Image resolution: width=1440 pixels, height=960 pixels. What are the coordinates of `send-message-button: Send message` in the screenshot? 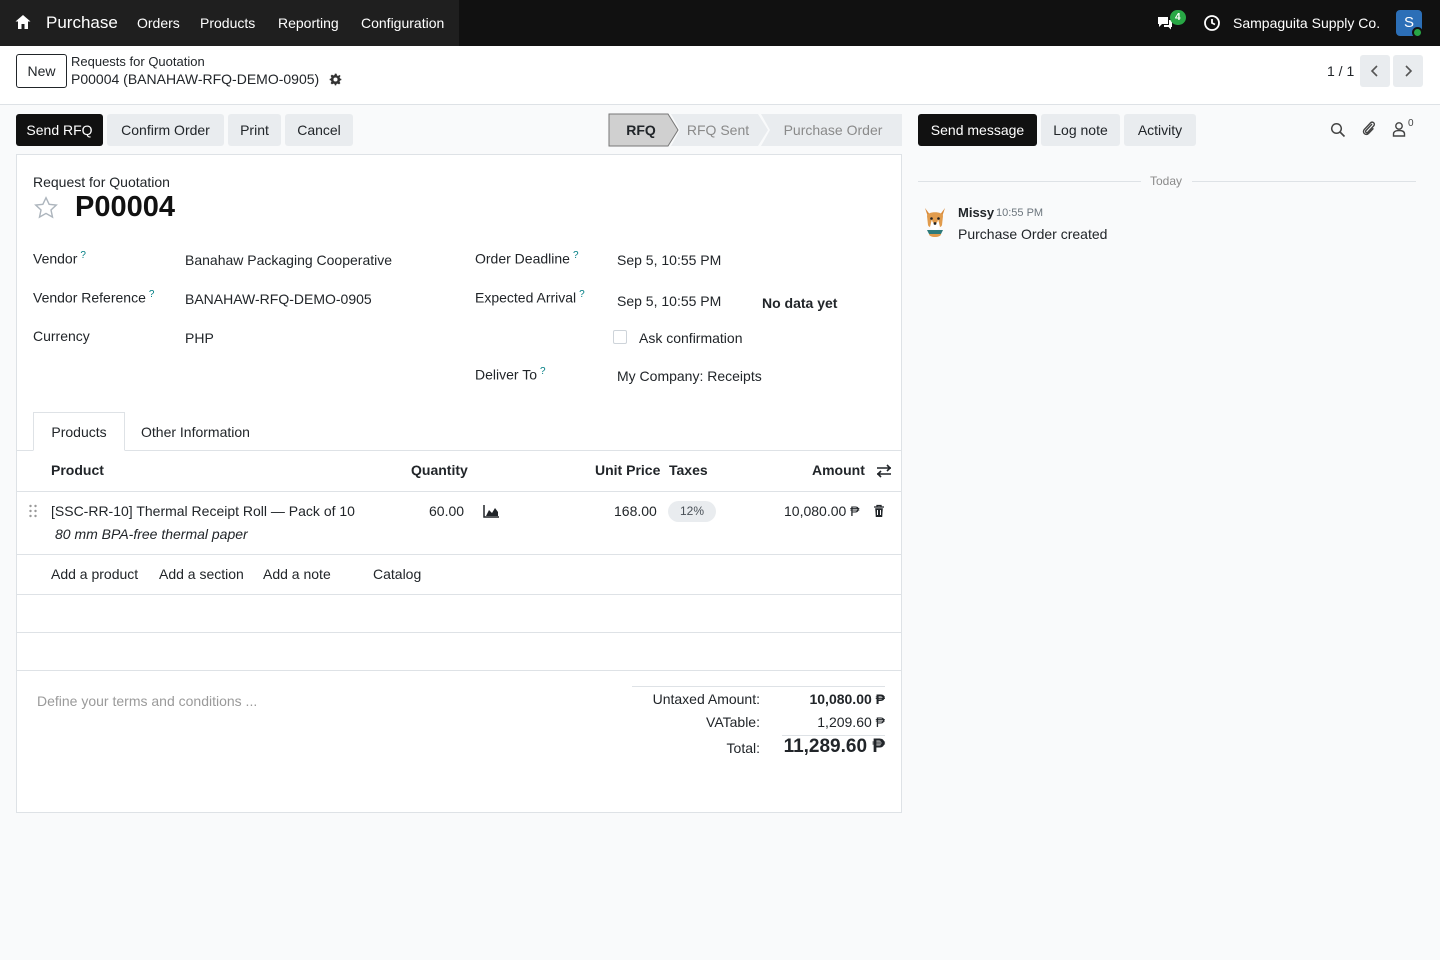 It's located at (977, 130).